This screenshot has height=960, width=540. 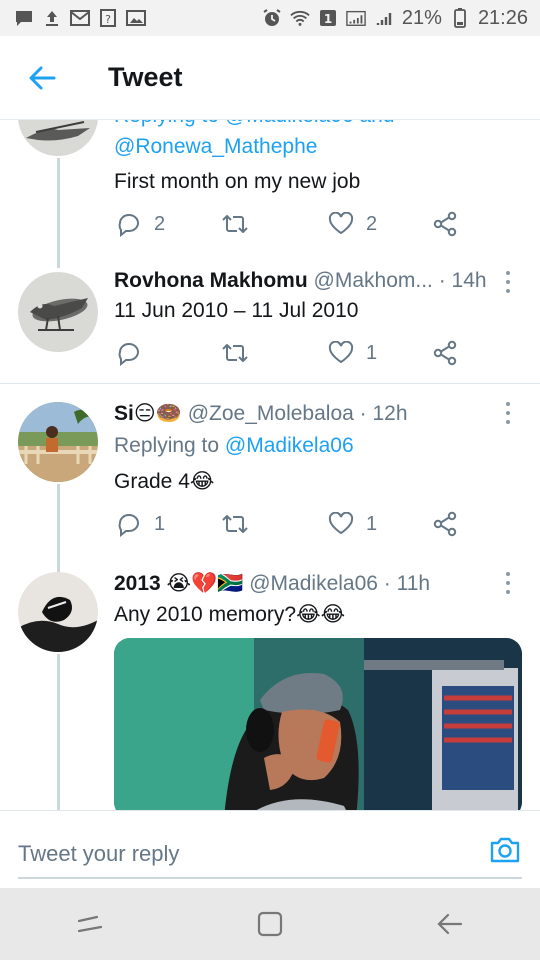 I want to click on tweet-header: 2013 😭💔🇿🇦 @Madikela06 · 11h, so click(x=272, y=583).